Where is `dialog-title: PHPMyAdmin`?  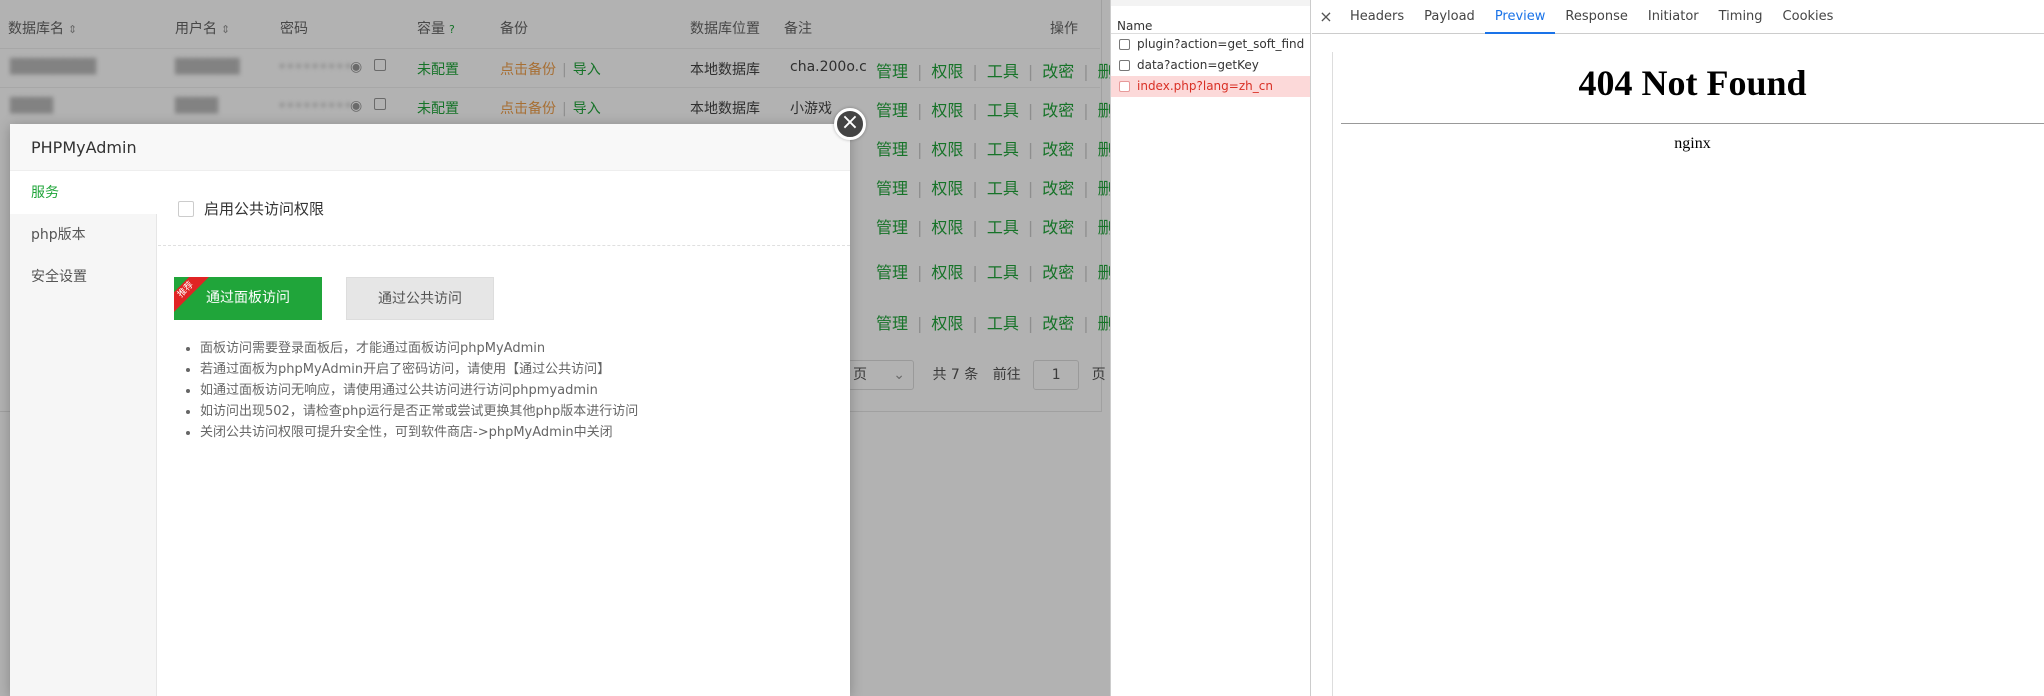
dialog-title: PHPMyAdmin is located at coordinates (430, 147).